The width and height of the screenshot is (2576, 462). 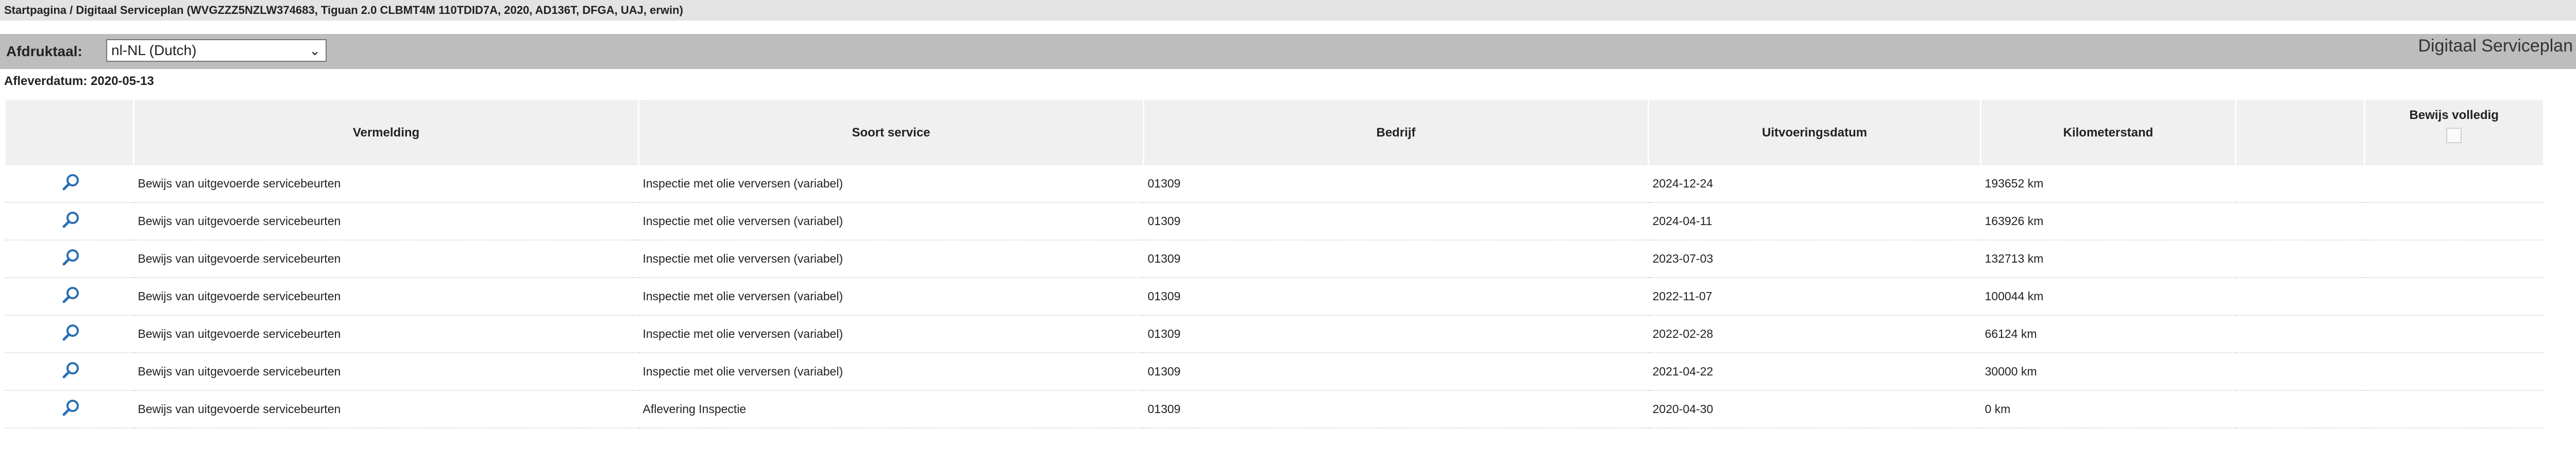 What do you see at coordinates (891, 409) in the screenshot?
I see `cell-soort-service: Aflevering Inspectie` at bounding box center [891, 409].